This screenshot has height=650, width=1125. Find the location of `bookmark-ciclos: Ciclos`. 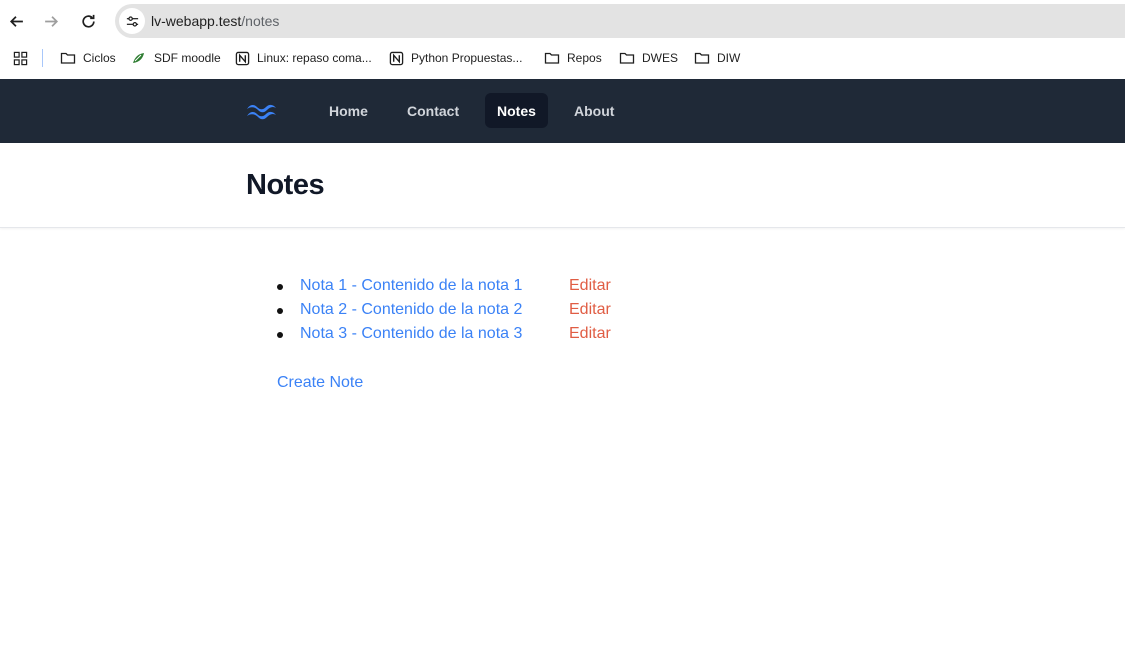

bookmark-ciclos: Ciclos is located at coordinates (88, 58).